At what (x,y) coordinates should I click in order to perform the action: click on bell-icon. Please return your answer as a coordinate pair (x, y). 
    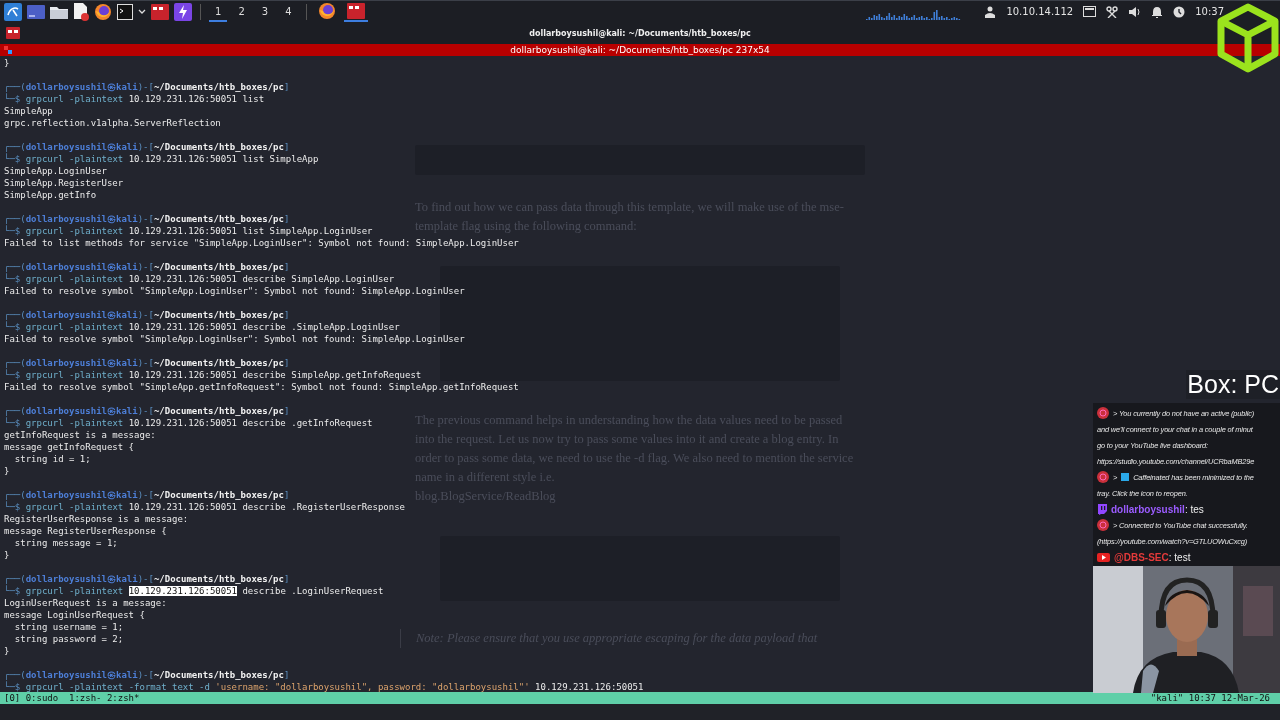
    Looking at the image, I should click on (1157, 11).